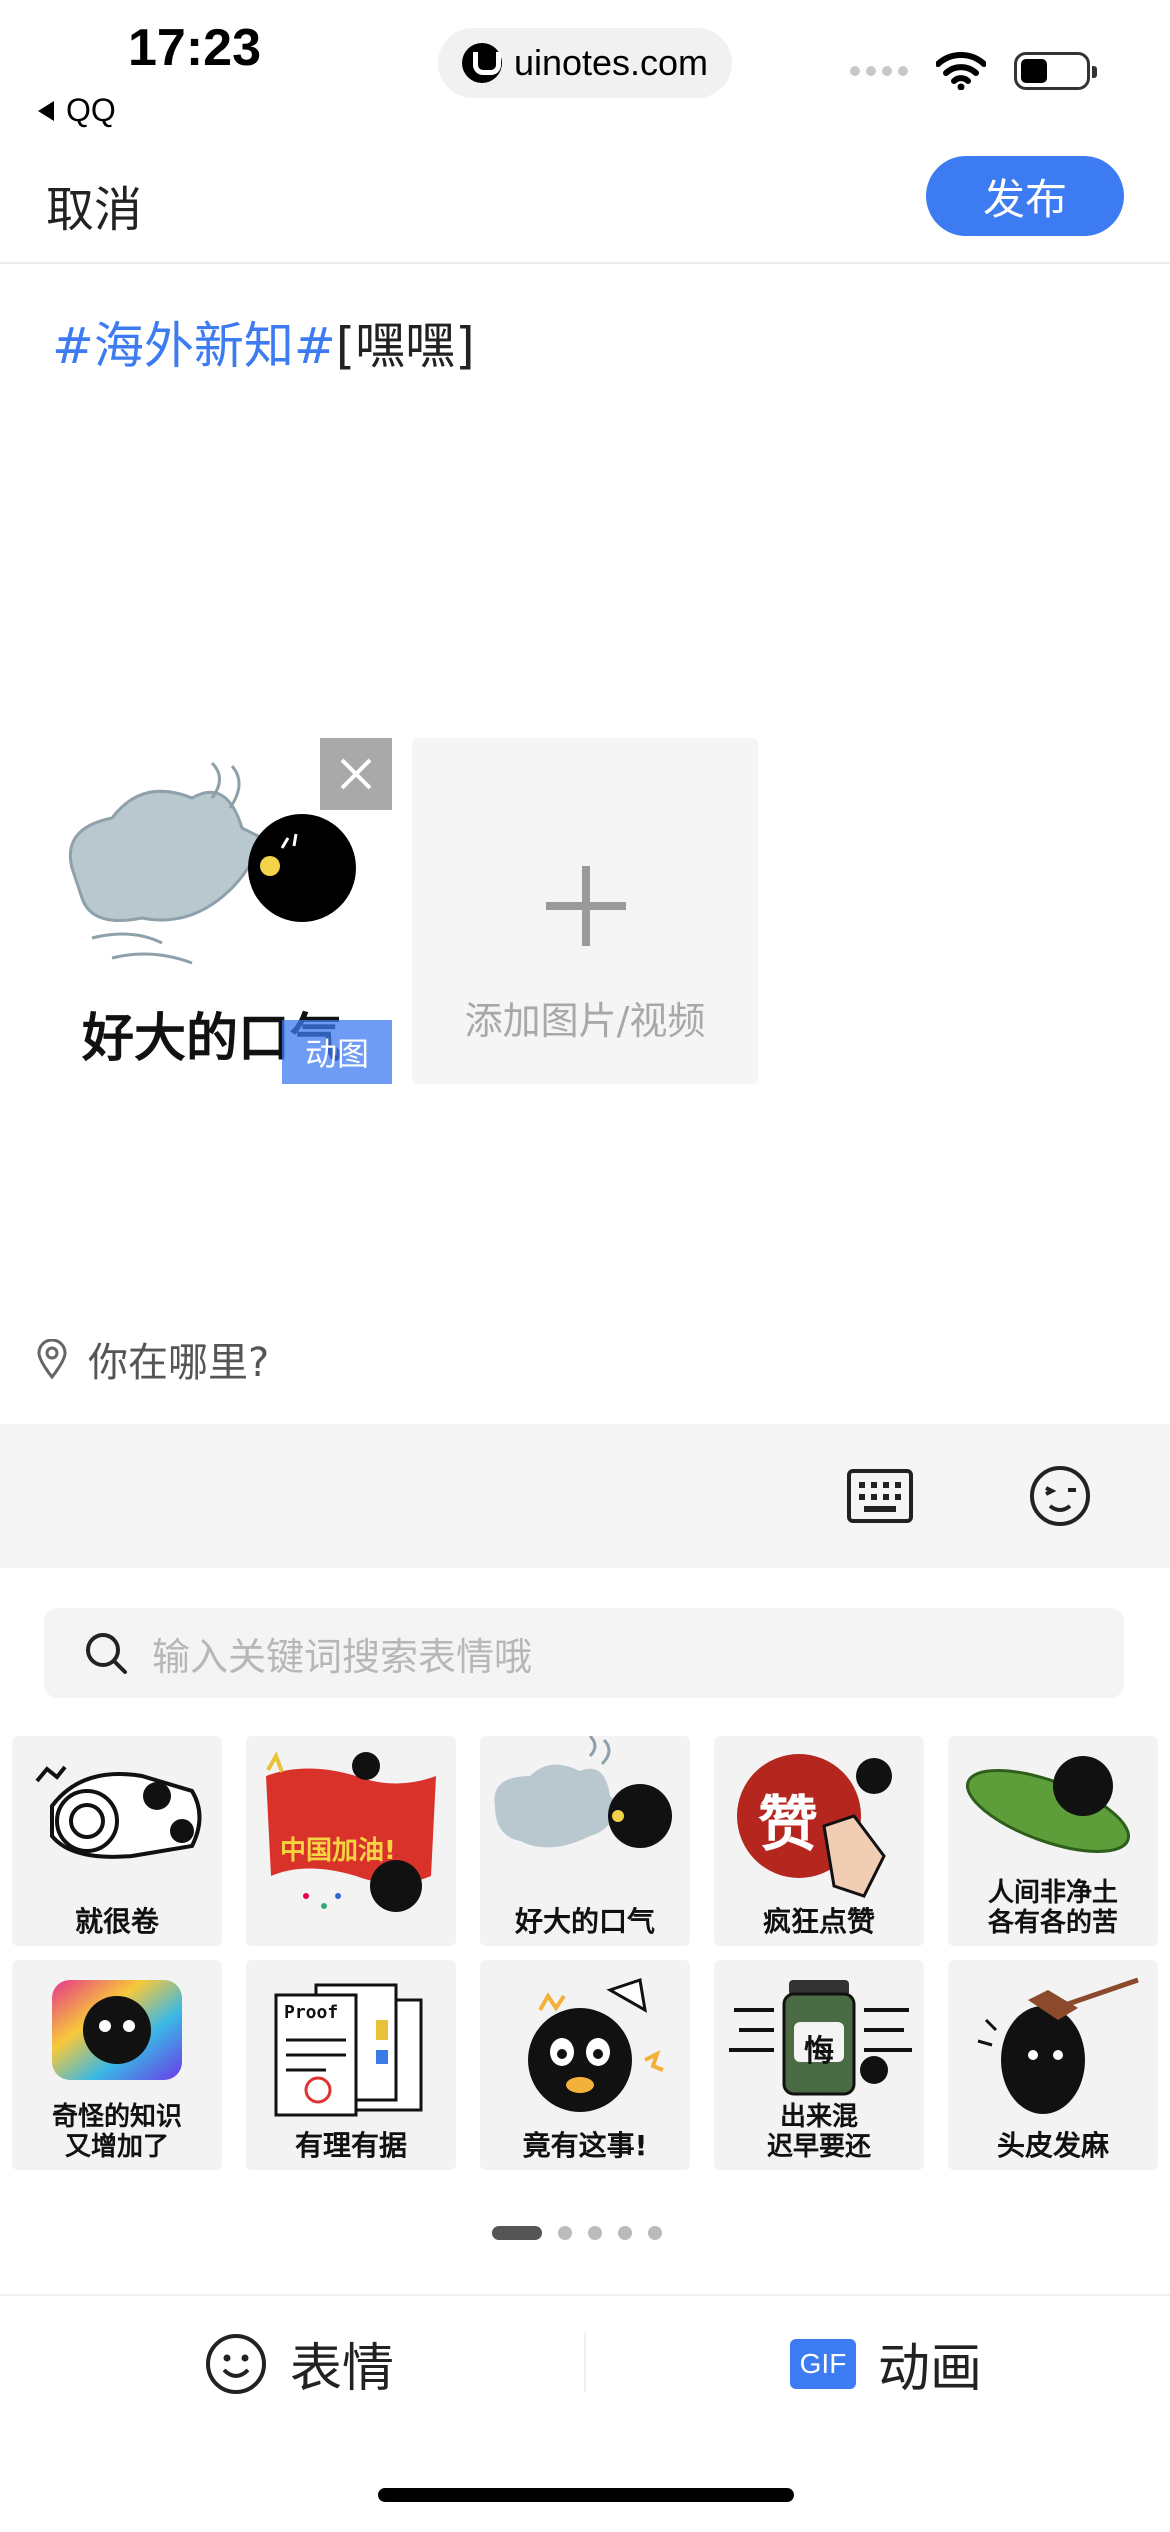 Image resolution: width=1170 pixels, height=2532 pixels. What do you see at coordinates (586, 906) in the screenshot?
I see `plus-icon` at bounding box center [586, 906].